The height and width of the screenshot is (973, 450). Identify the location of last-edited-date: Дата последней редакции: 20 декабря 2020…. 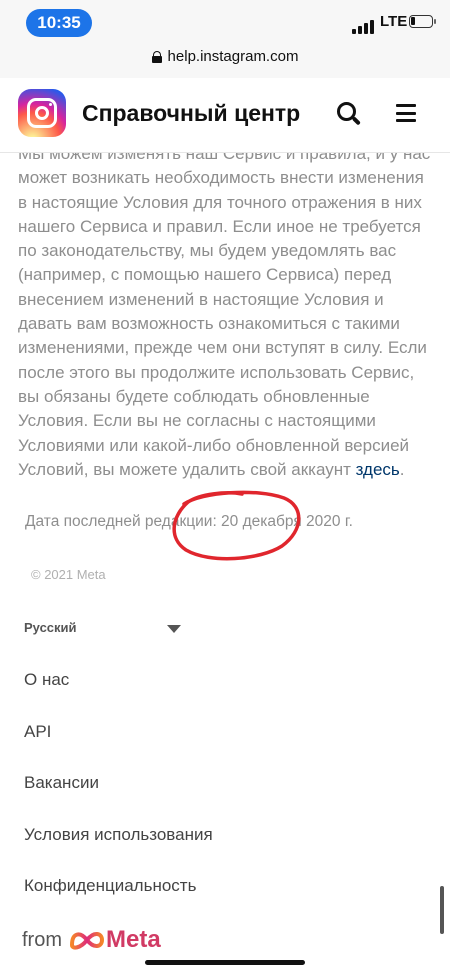
(189, 521).